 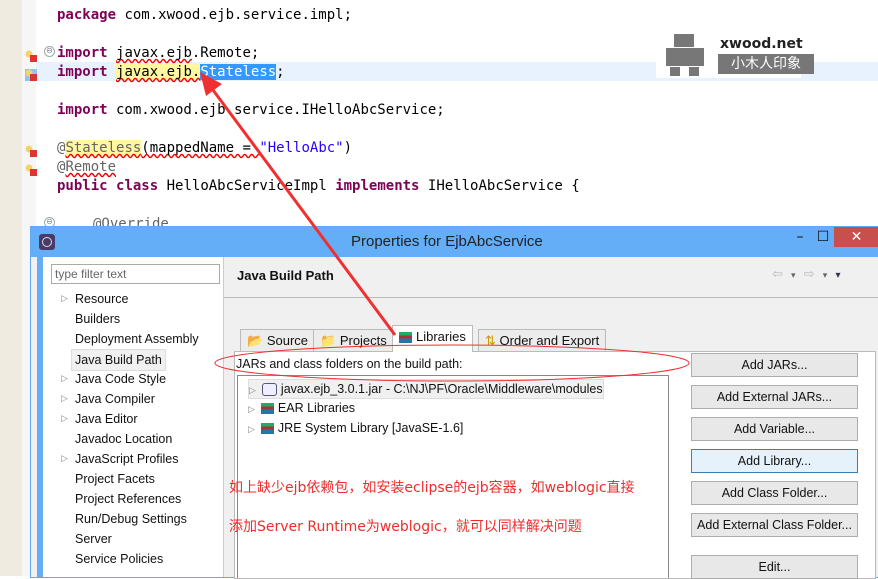 What do you see at coordinates (766, 64) in the screenshot?
I see `watermark-subtitle: 小木人印象` at bounding box center [766, 64].